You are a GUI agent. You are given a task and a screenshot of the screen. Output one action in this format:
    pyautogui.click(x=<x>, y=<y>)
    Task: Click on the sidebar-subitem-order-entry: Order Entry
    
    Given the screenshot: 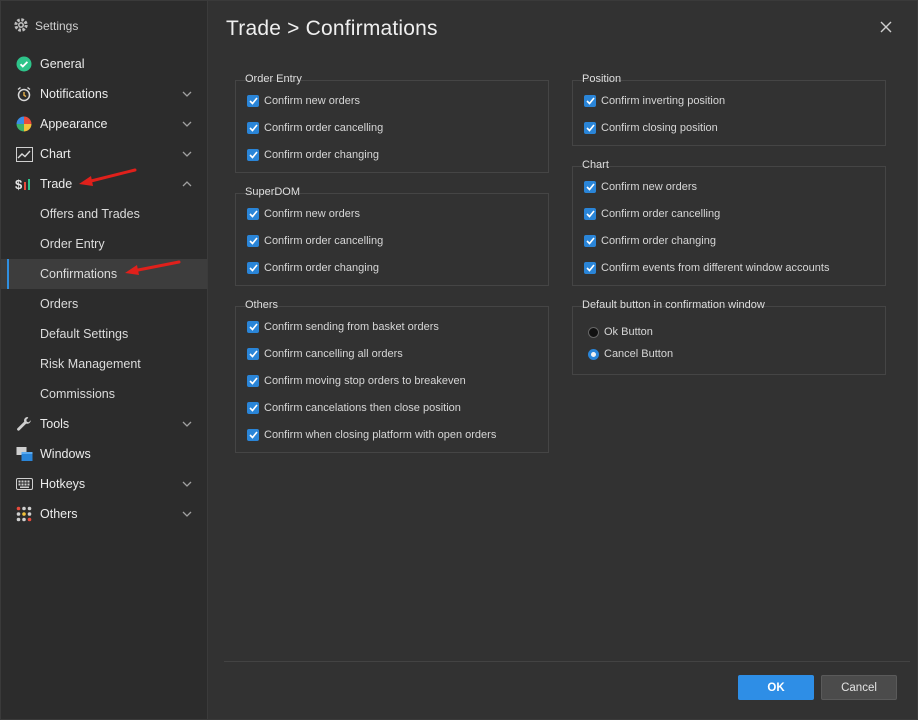 What is the action you would take?
    pyautogui.click(x=104, y=244)
    